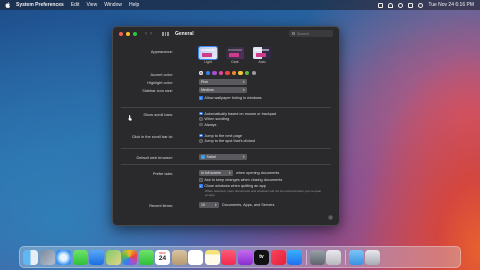 The height and width of the screenshot is (270, 480). Describe the element at coordinates (235, 62) in the screenshot. I see `appearance-dark-caption: Dark` at that location.